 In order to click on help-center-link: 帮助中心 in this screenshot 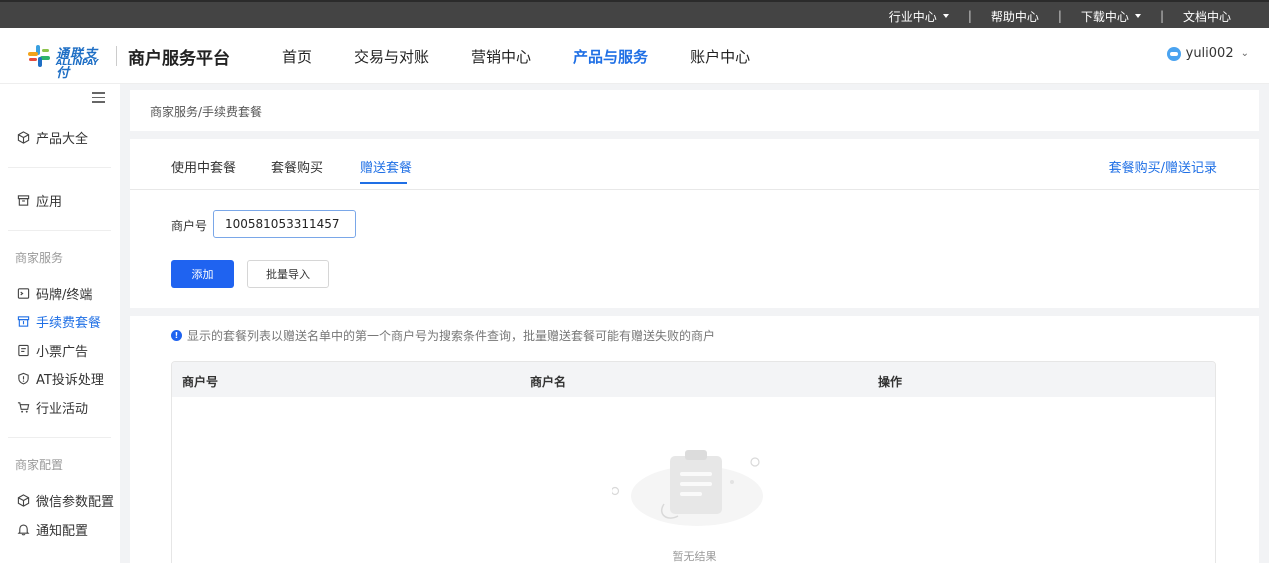, I will do `click(1015, 16)`.